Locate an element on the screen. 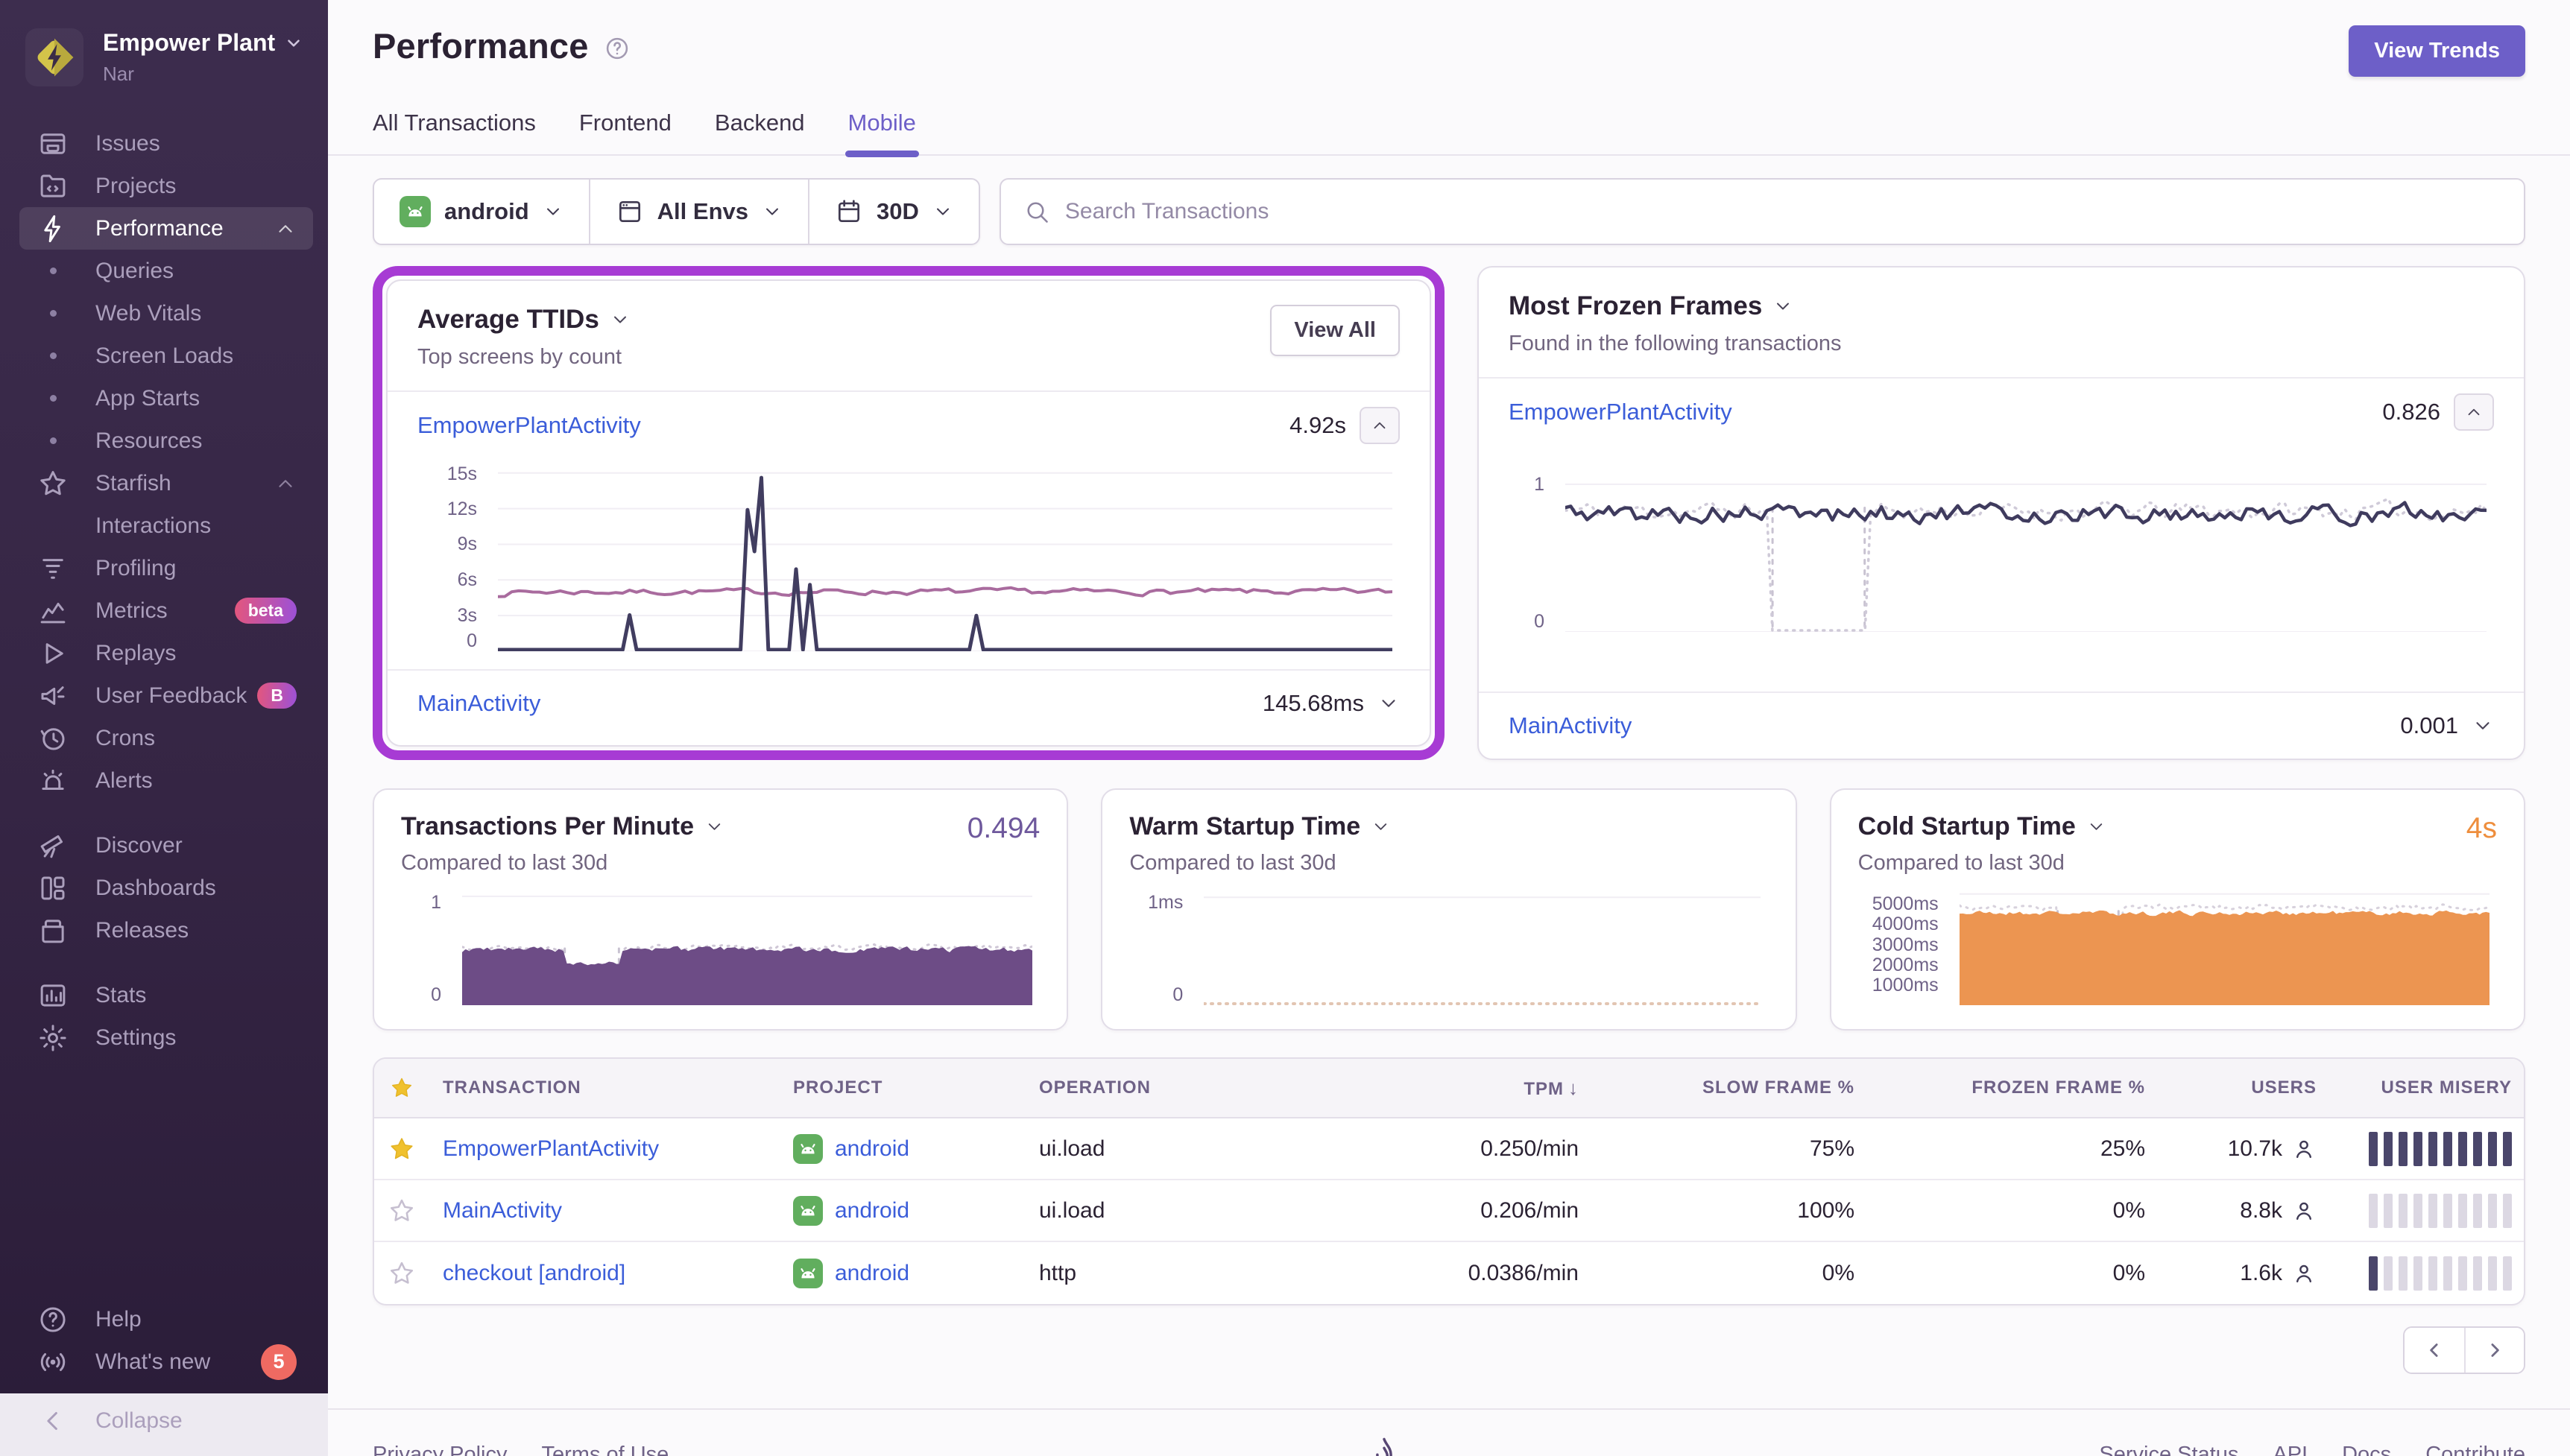 This screenshot has height=1456, width=2570. docs-link: Docs is located at coordinates (2366, 1449).